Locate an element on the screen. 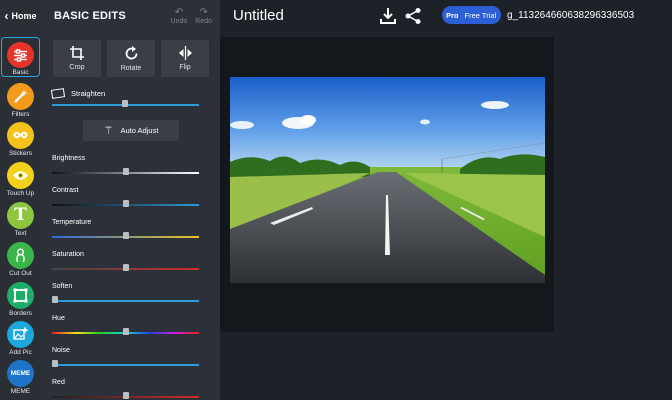 The height and width of the screenshot is (400, 672). scissors-icon is located at coordinates (20, 255).